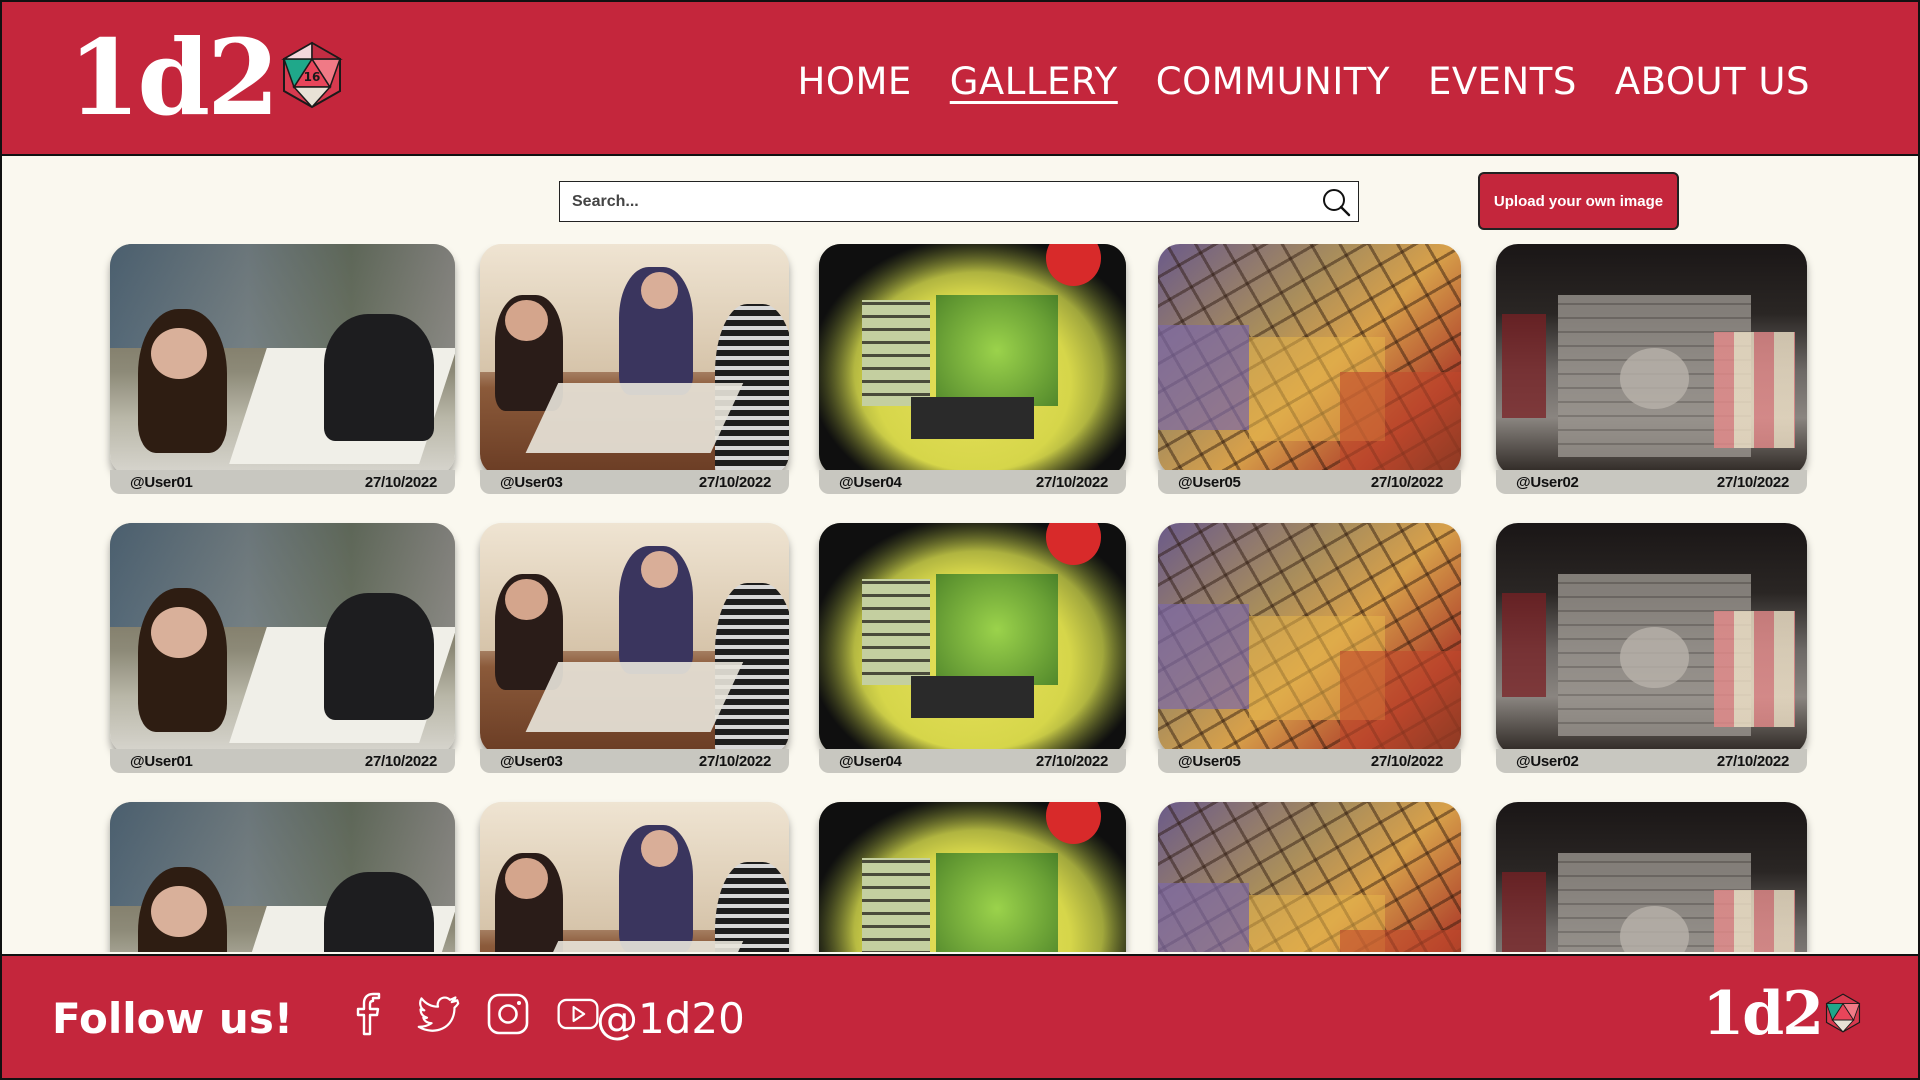 The height and width of the screenshot is (1080, 1920). I want to click on social-links, so click(473, 1014).